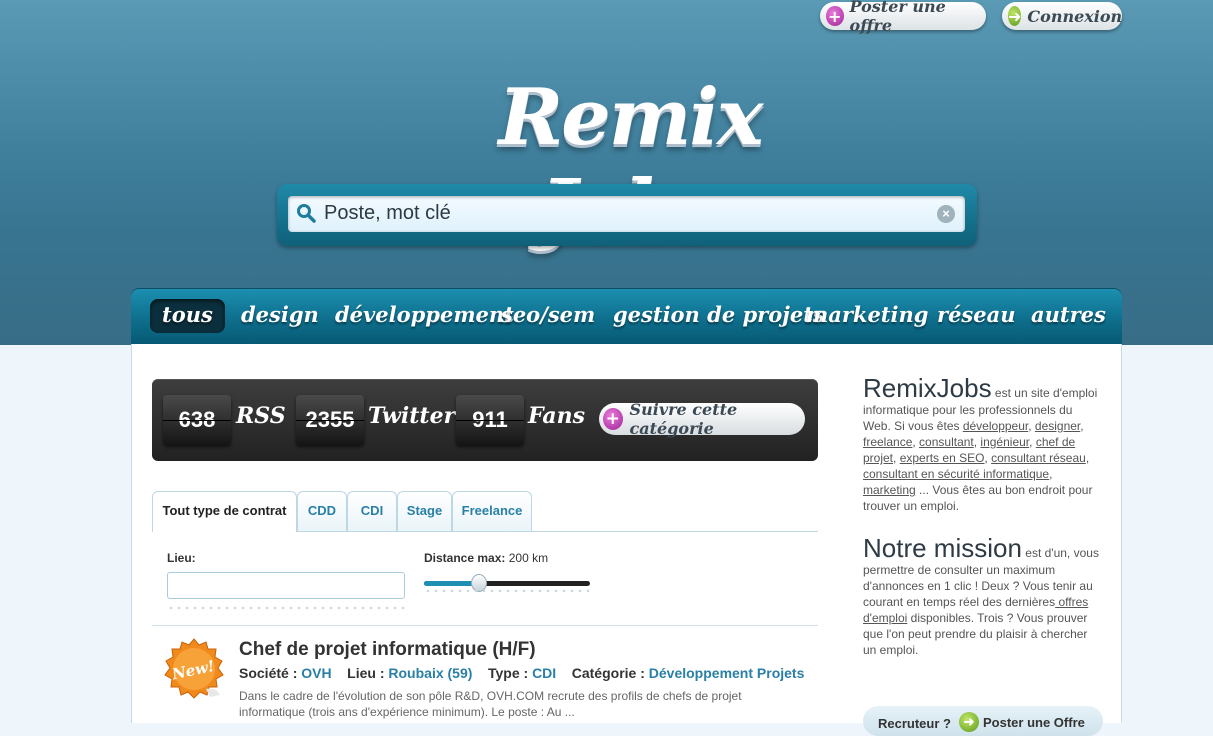 The height and width of the screenshot is (736, 1213). Describe the element at coordinates (197, 420) in the screenshot. I see `rss-count: 638` at that location.